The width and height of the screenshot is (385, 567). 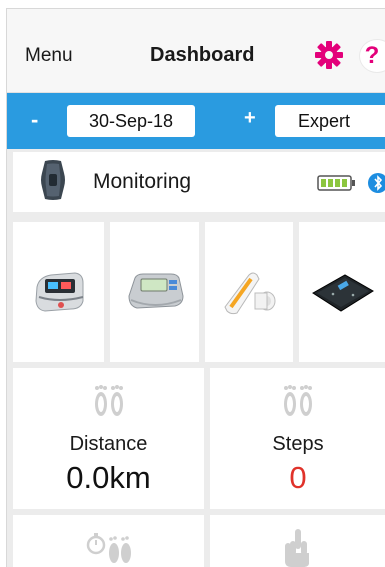 I want to click on distance-value: 0.0km, so click(x=108, y=477).